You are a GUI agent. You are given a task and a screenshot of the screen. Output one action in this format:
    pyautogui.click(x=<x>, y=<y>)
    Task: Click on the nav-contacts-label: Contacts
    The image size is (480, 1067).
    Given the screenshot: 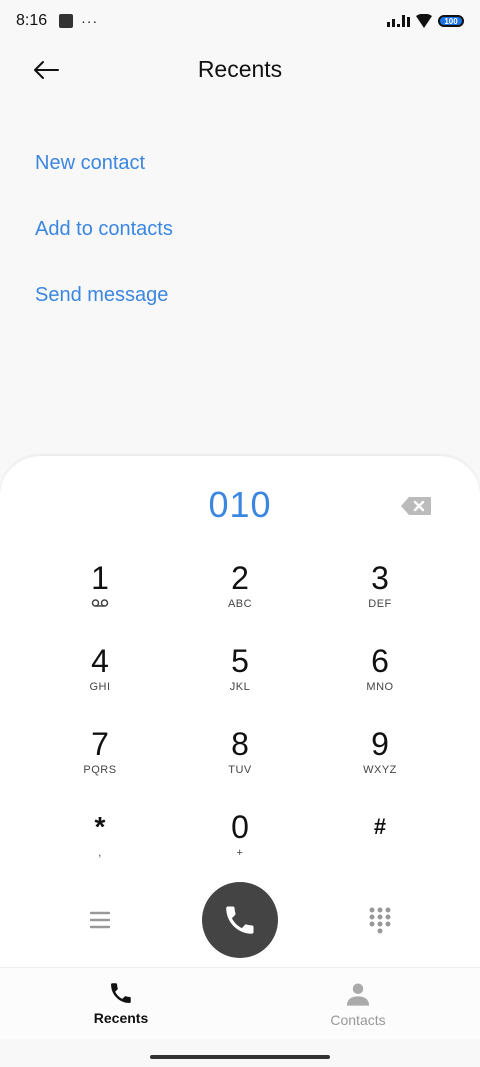 What is the action you would take?
    pyautogui.click(x=358, y=1020)
    